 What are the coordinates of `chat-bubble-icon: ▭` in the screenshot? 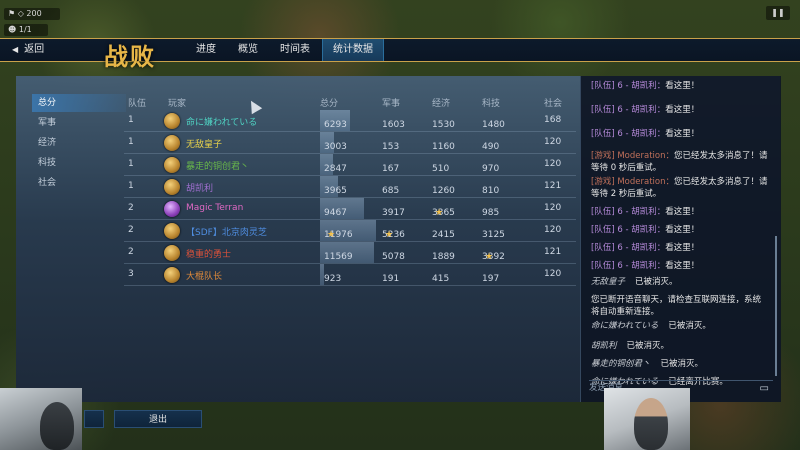 It's located at (764, 388).